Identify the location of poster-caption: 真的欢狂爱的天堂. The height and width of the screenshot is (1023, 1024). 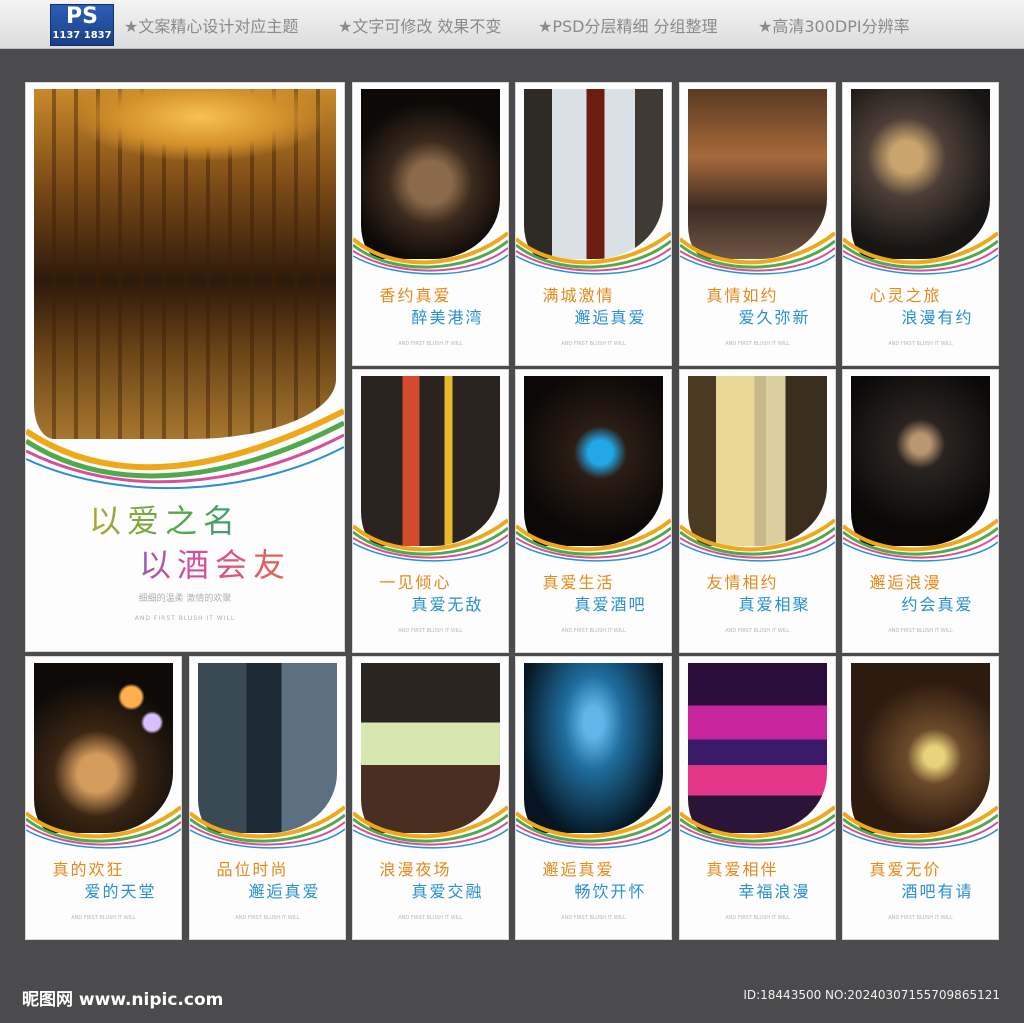
(103, 881).